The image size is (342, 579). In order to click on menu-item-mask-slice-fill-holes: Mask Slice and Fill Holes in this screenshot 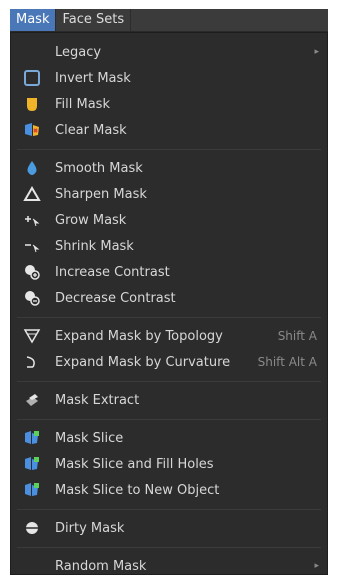, I will do `click(169, 464)`.